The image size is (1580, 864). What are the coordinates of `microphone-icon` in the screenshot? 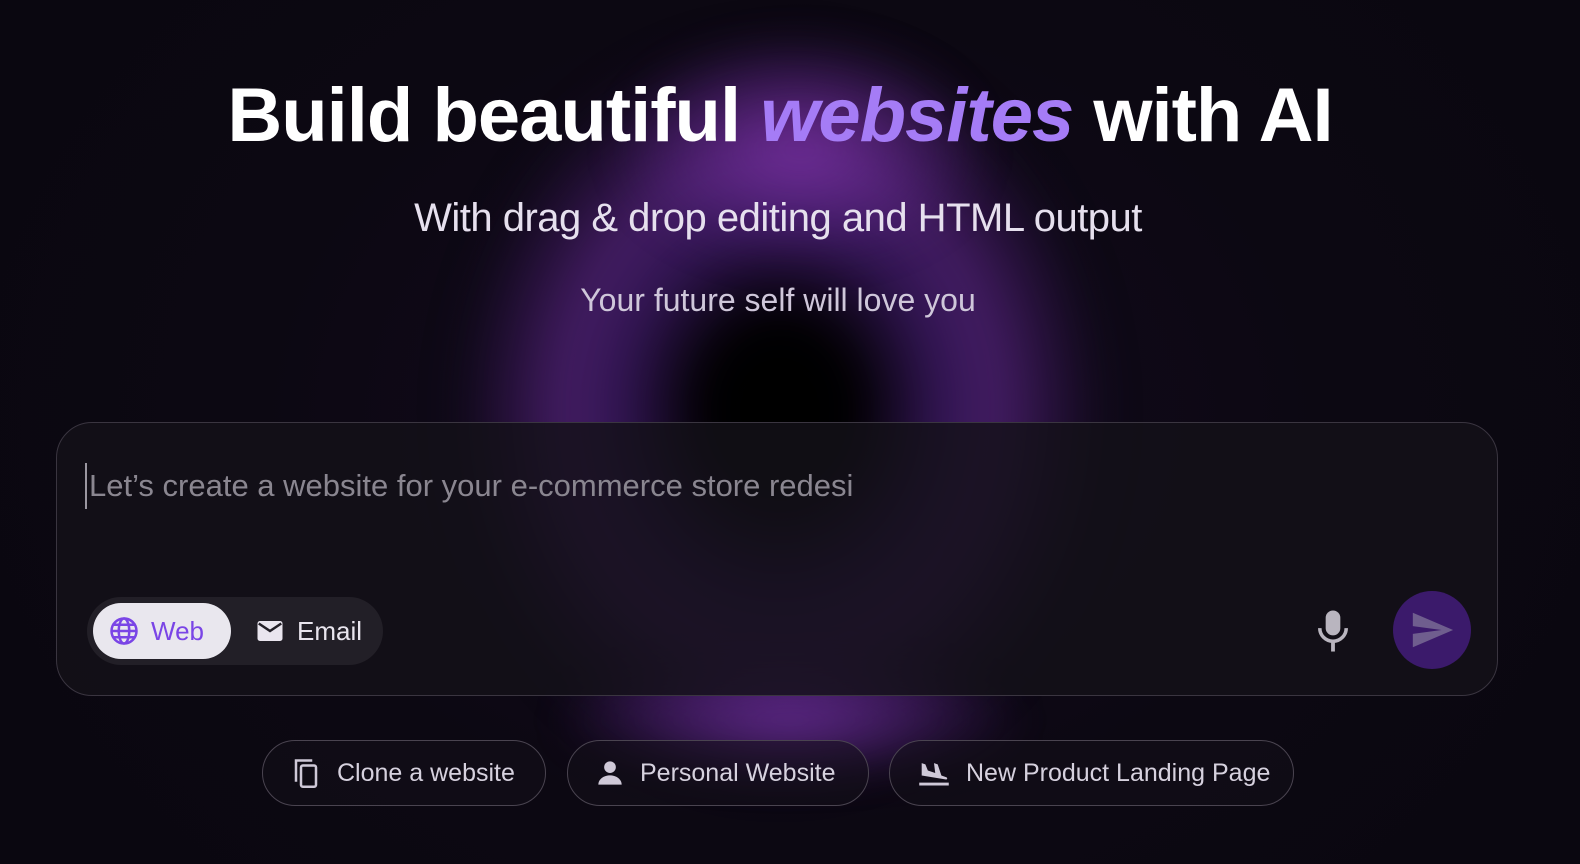 It's located at (1333, 631).